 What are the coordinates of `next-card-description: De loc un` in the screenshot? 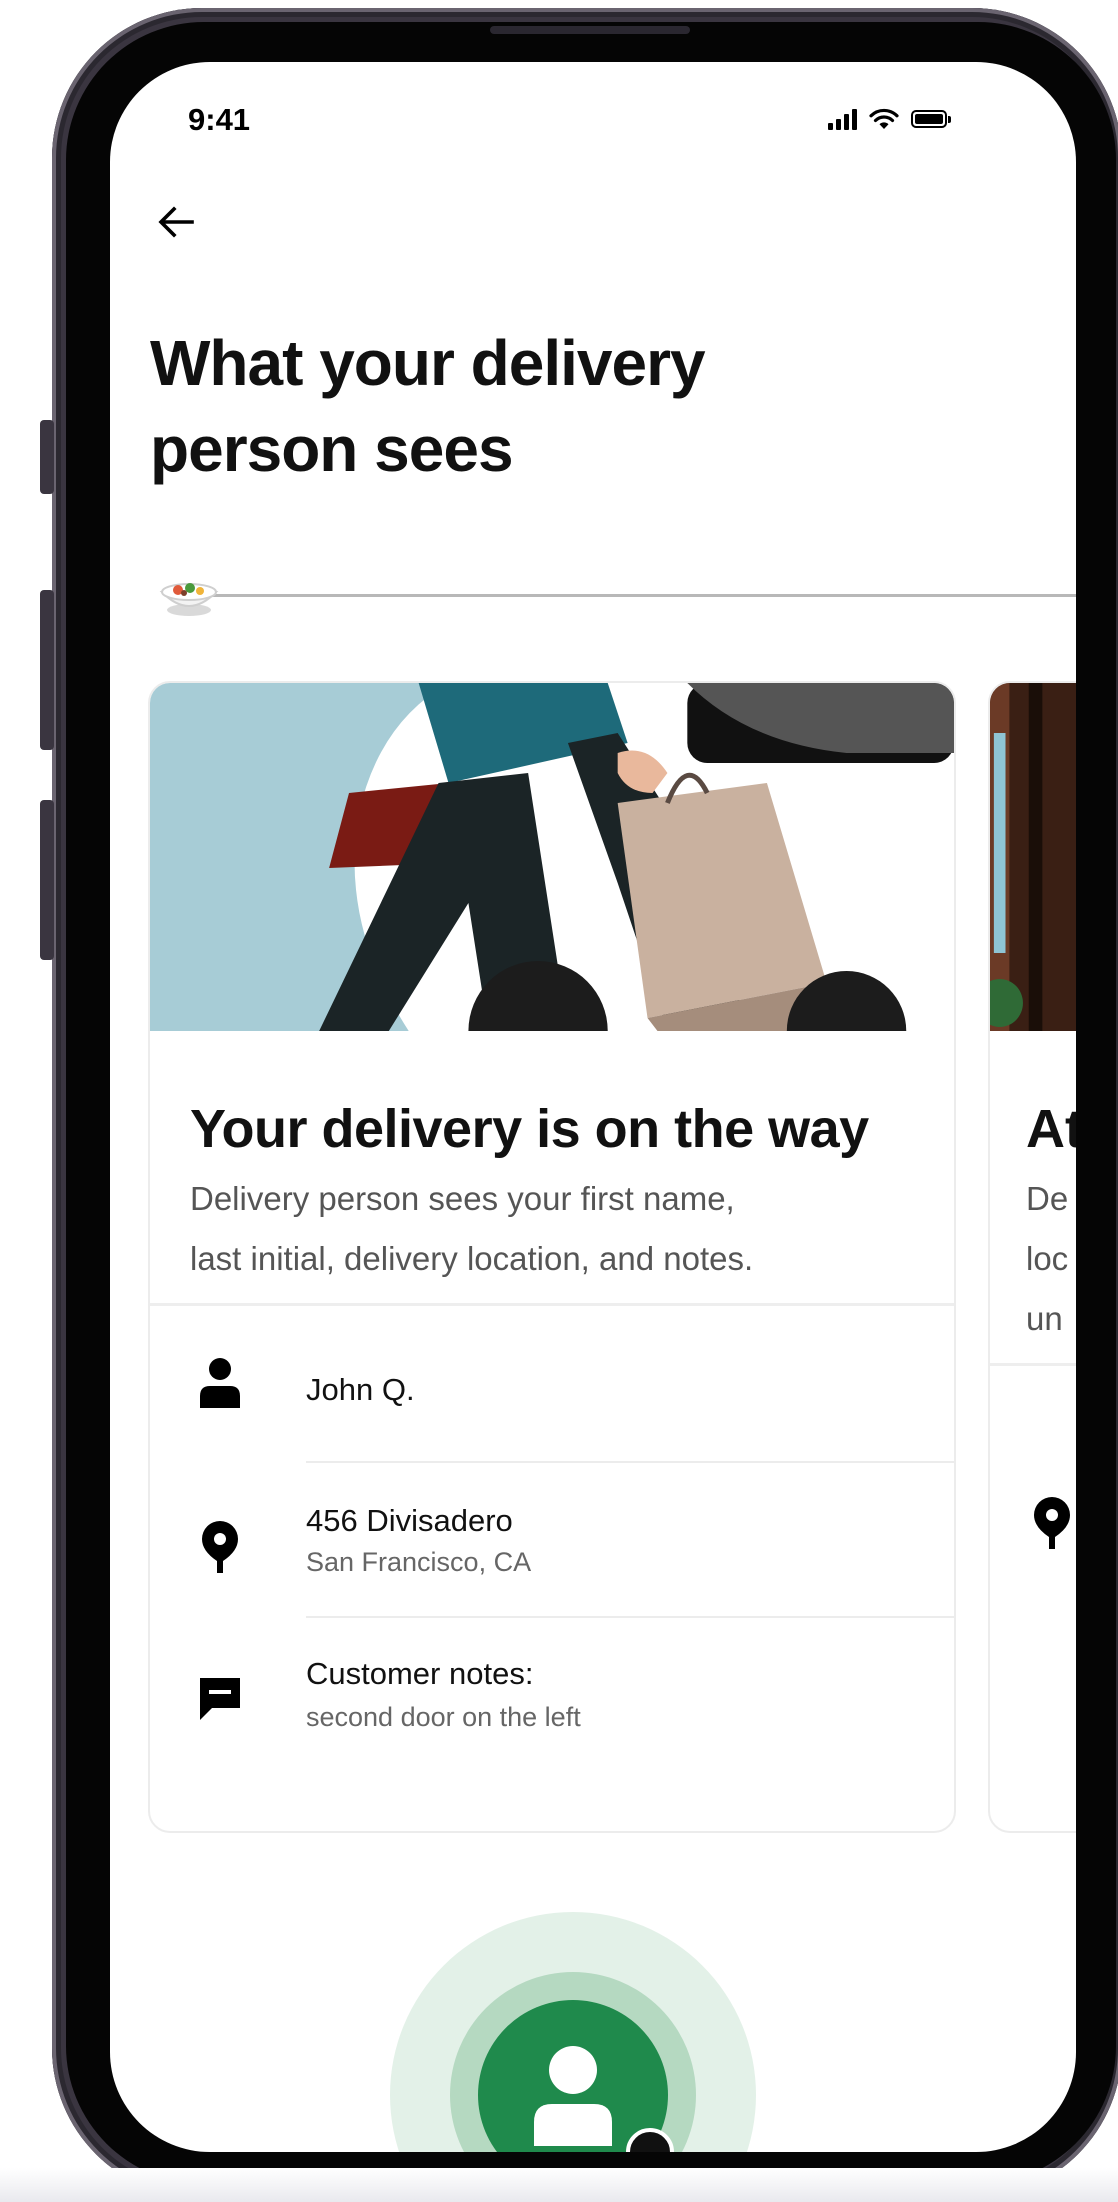 It's located at (1047, 1259).